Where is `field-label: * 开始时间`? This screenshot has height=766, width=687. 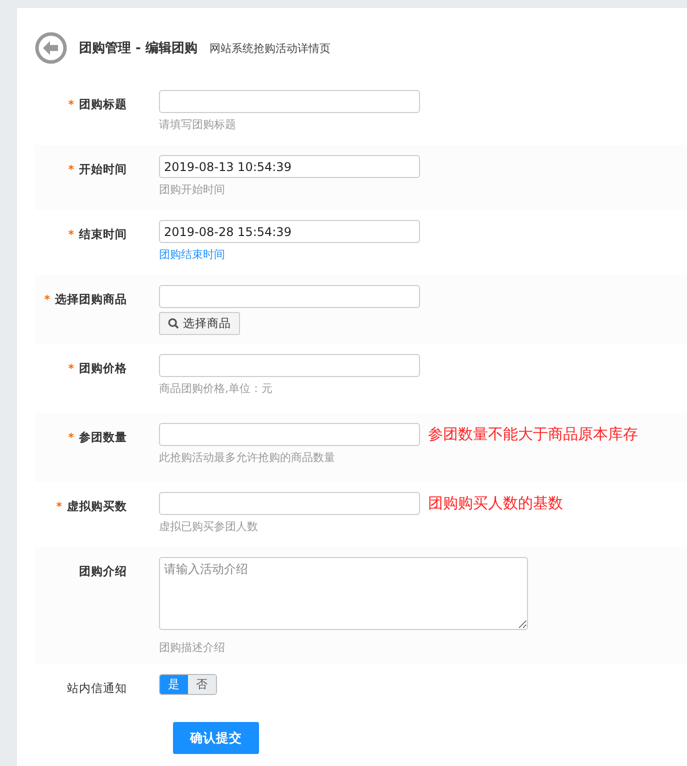 field-label: * 开始时间 is located at coordinates (97, 169).